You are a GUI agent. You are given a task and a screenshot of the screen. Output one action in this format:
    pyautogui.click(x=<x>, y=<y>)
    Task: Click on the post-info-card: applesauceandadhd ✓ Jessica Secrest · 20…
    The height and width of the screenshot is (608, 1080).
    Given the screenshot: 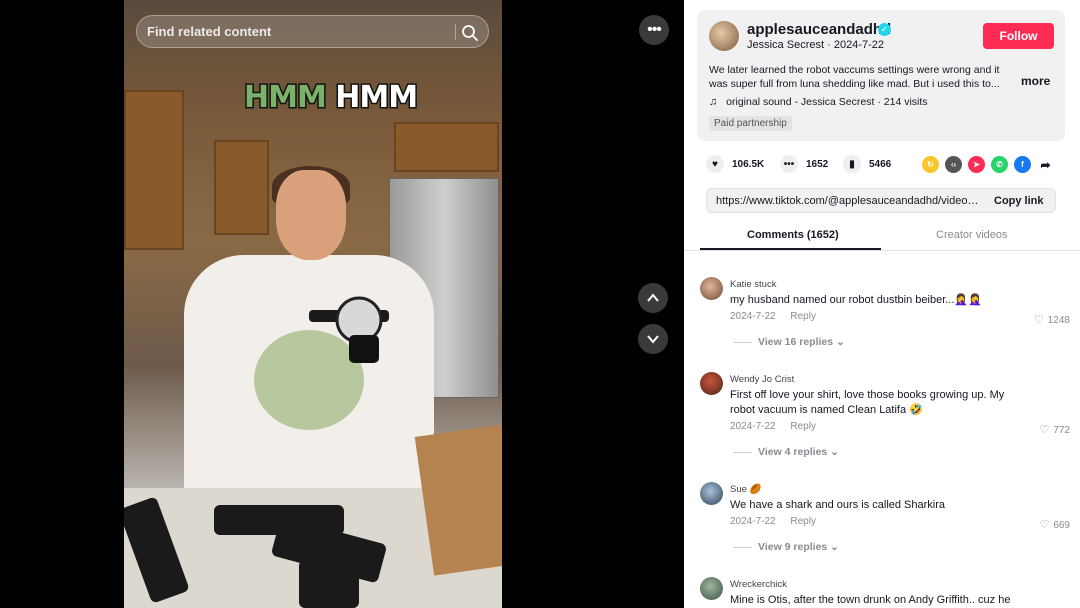 What is the action you would take?
    pyautogui.click(x=881, y=75)
    